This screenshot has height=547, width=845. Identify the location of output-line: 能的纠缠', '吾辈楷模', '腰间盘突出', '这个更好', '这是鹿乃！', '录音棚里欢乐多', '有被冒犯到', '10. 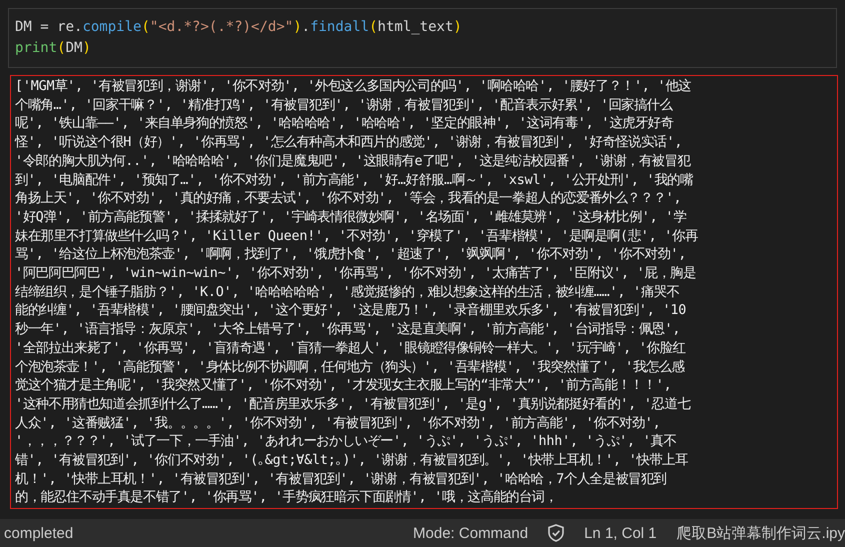
(351, 311).